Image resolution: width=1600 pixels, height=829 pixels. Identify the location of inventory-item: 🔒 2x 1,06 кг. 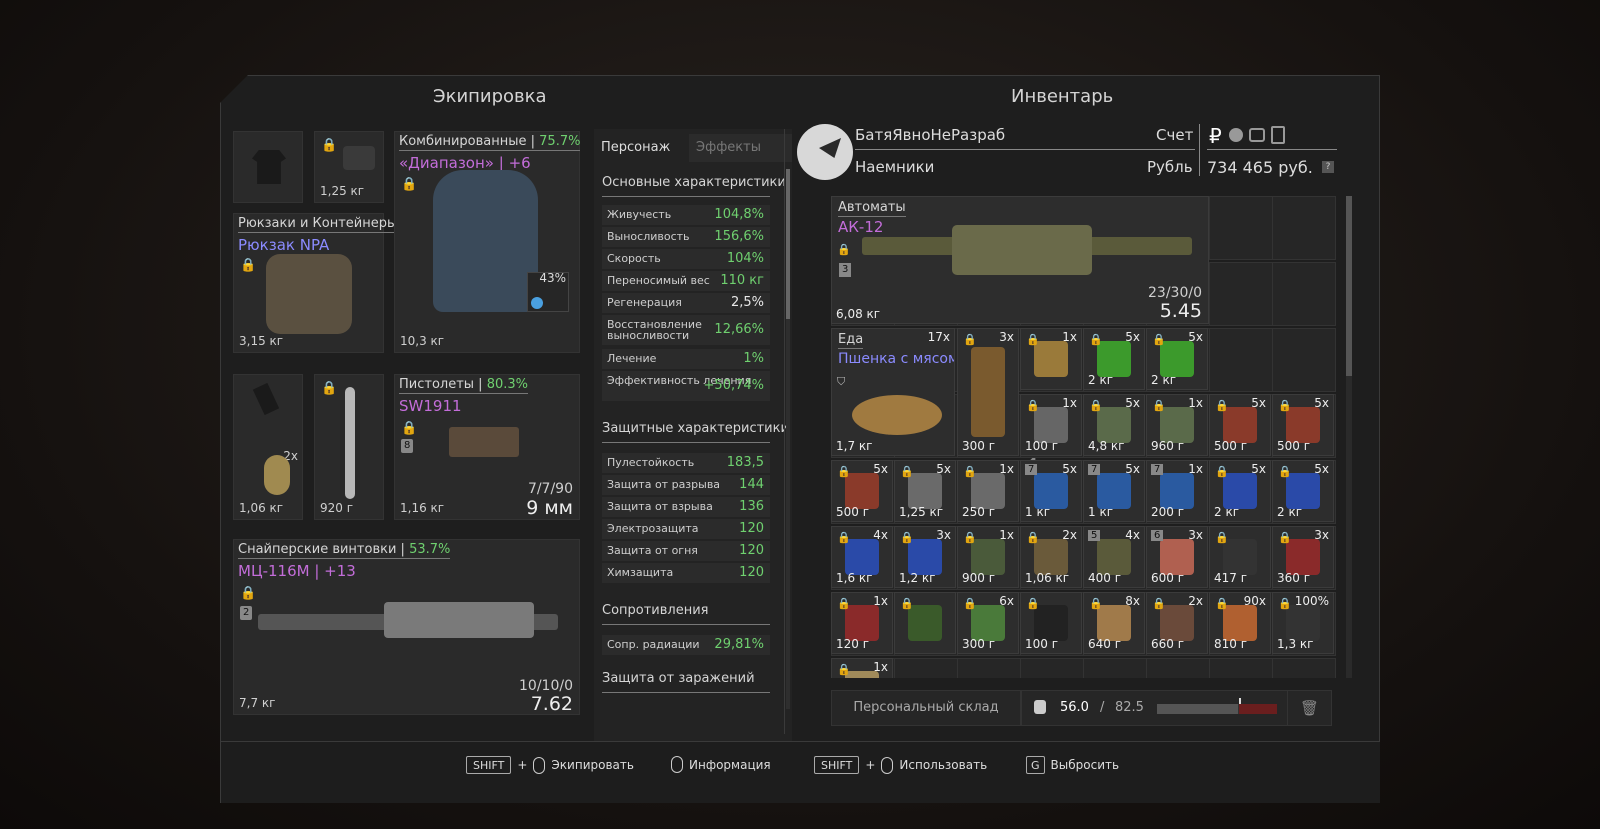
(1051, 557).